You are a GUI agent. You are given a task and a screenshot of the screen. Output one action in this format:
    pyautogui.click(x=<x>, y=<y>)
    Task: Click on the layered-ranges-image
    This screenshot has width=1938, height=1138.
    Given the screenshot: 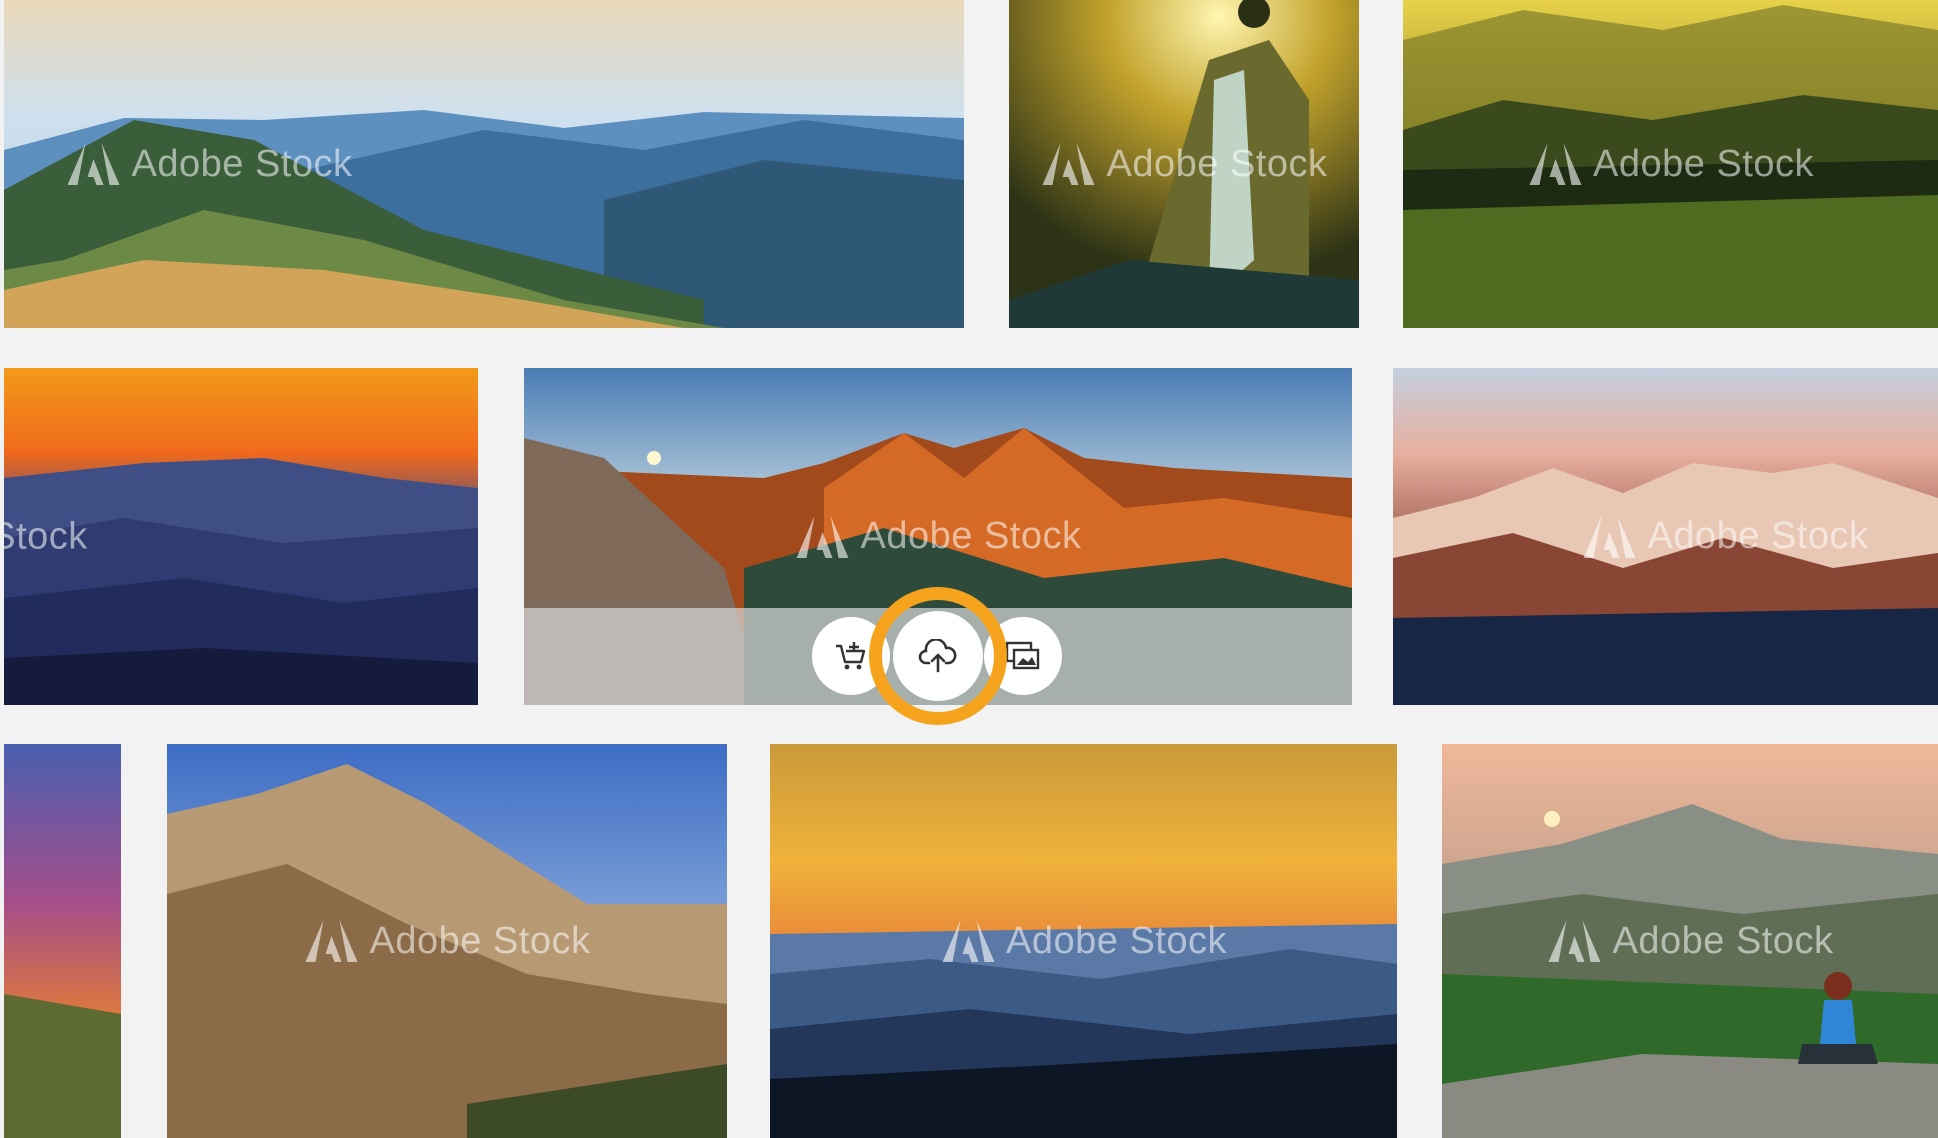 What is the action you would take?
    pyautogui.click(x=1083, y=941)
    